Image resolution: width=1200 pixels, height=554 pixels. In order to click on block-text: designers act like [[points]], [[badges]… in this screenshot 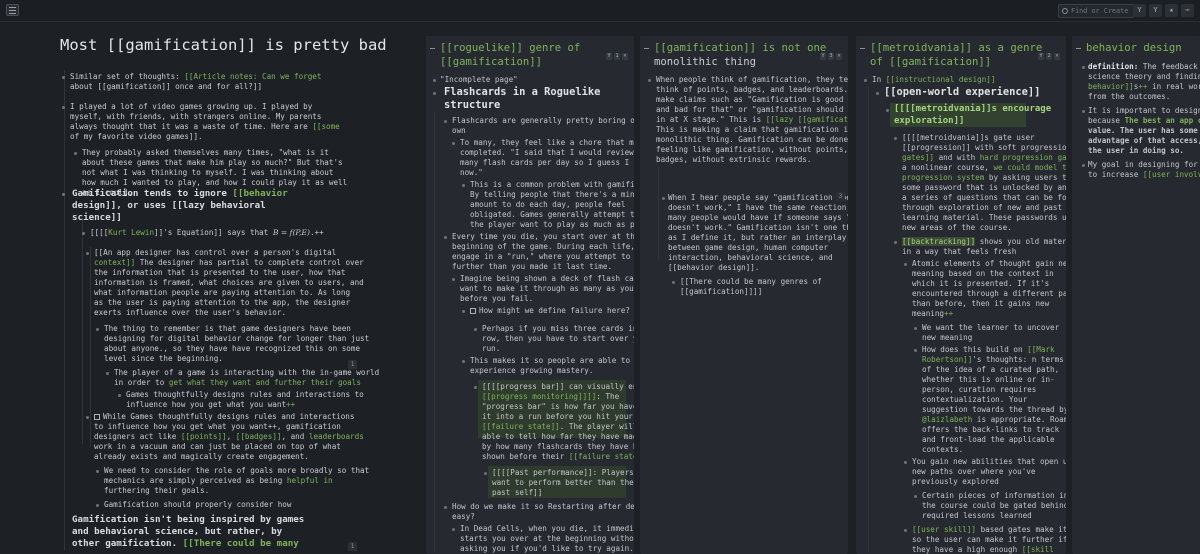, I will do `click(229, 437)`.